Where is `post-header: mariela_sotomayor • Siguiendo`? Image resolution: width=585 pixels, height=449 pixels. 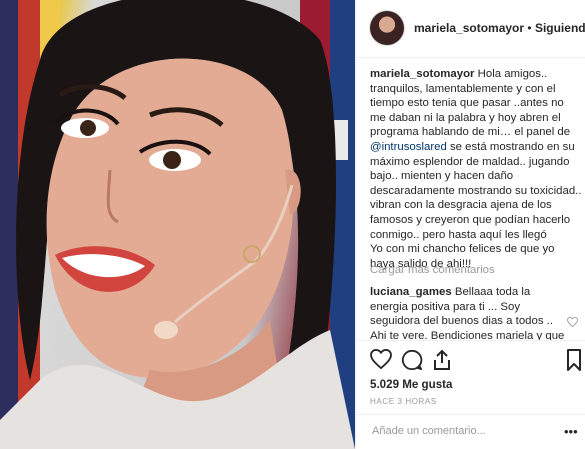
post-header: mariela_sotomayor • Siguiendo is located at coordinates (470, 29).